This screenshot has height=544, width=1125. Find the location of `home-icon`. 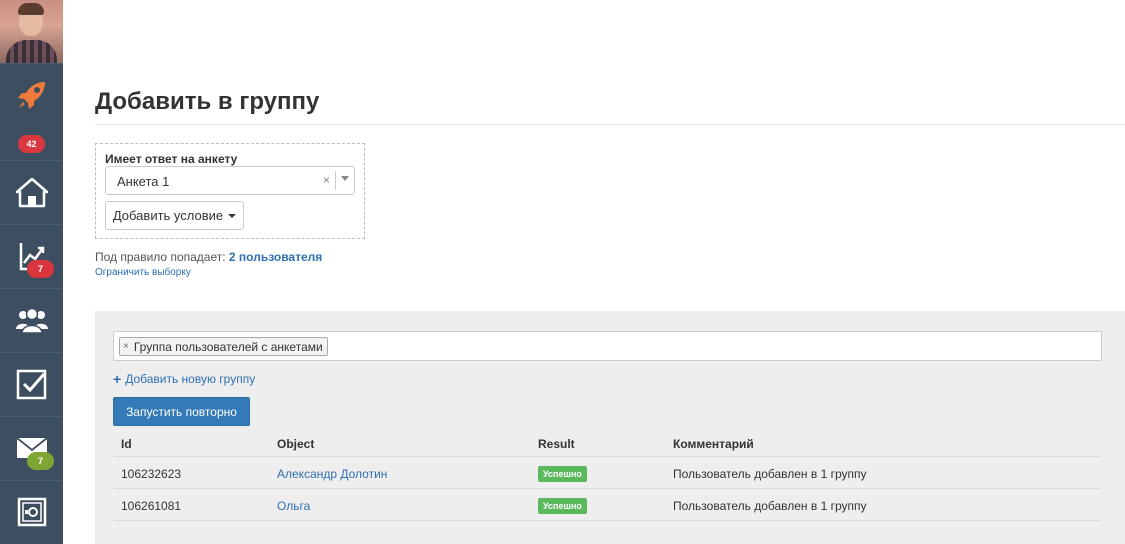

home-icon is located at coordinates (31, 192).